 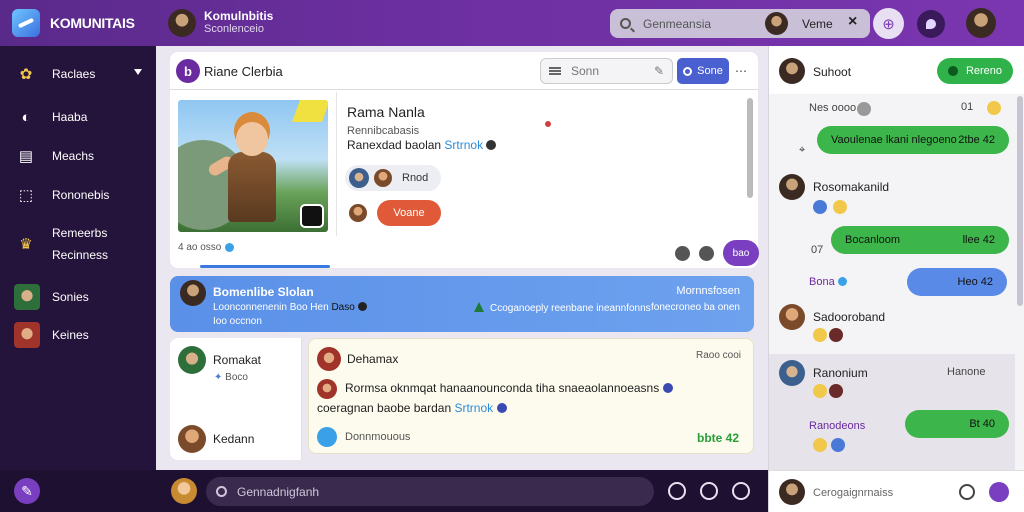 I want to click on chat-bubble-text: Bocanloom, so click(x=873, y=240).